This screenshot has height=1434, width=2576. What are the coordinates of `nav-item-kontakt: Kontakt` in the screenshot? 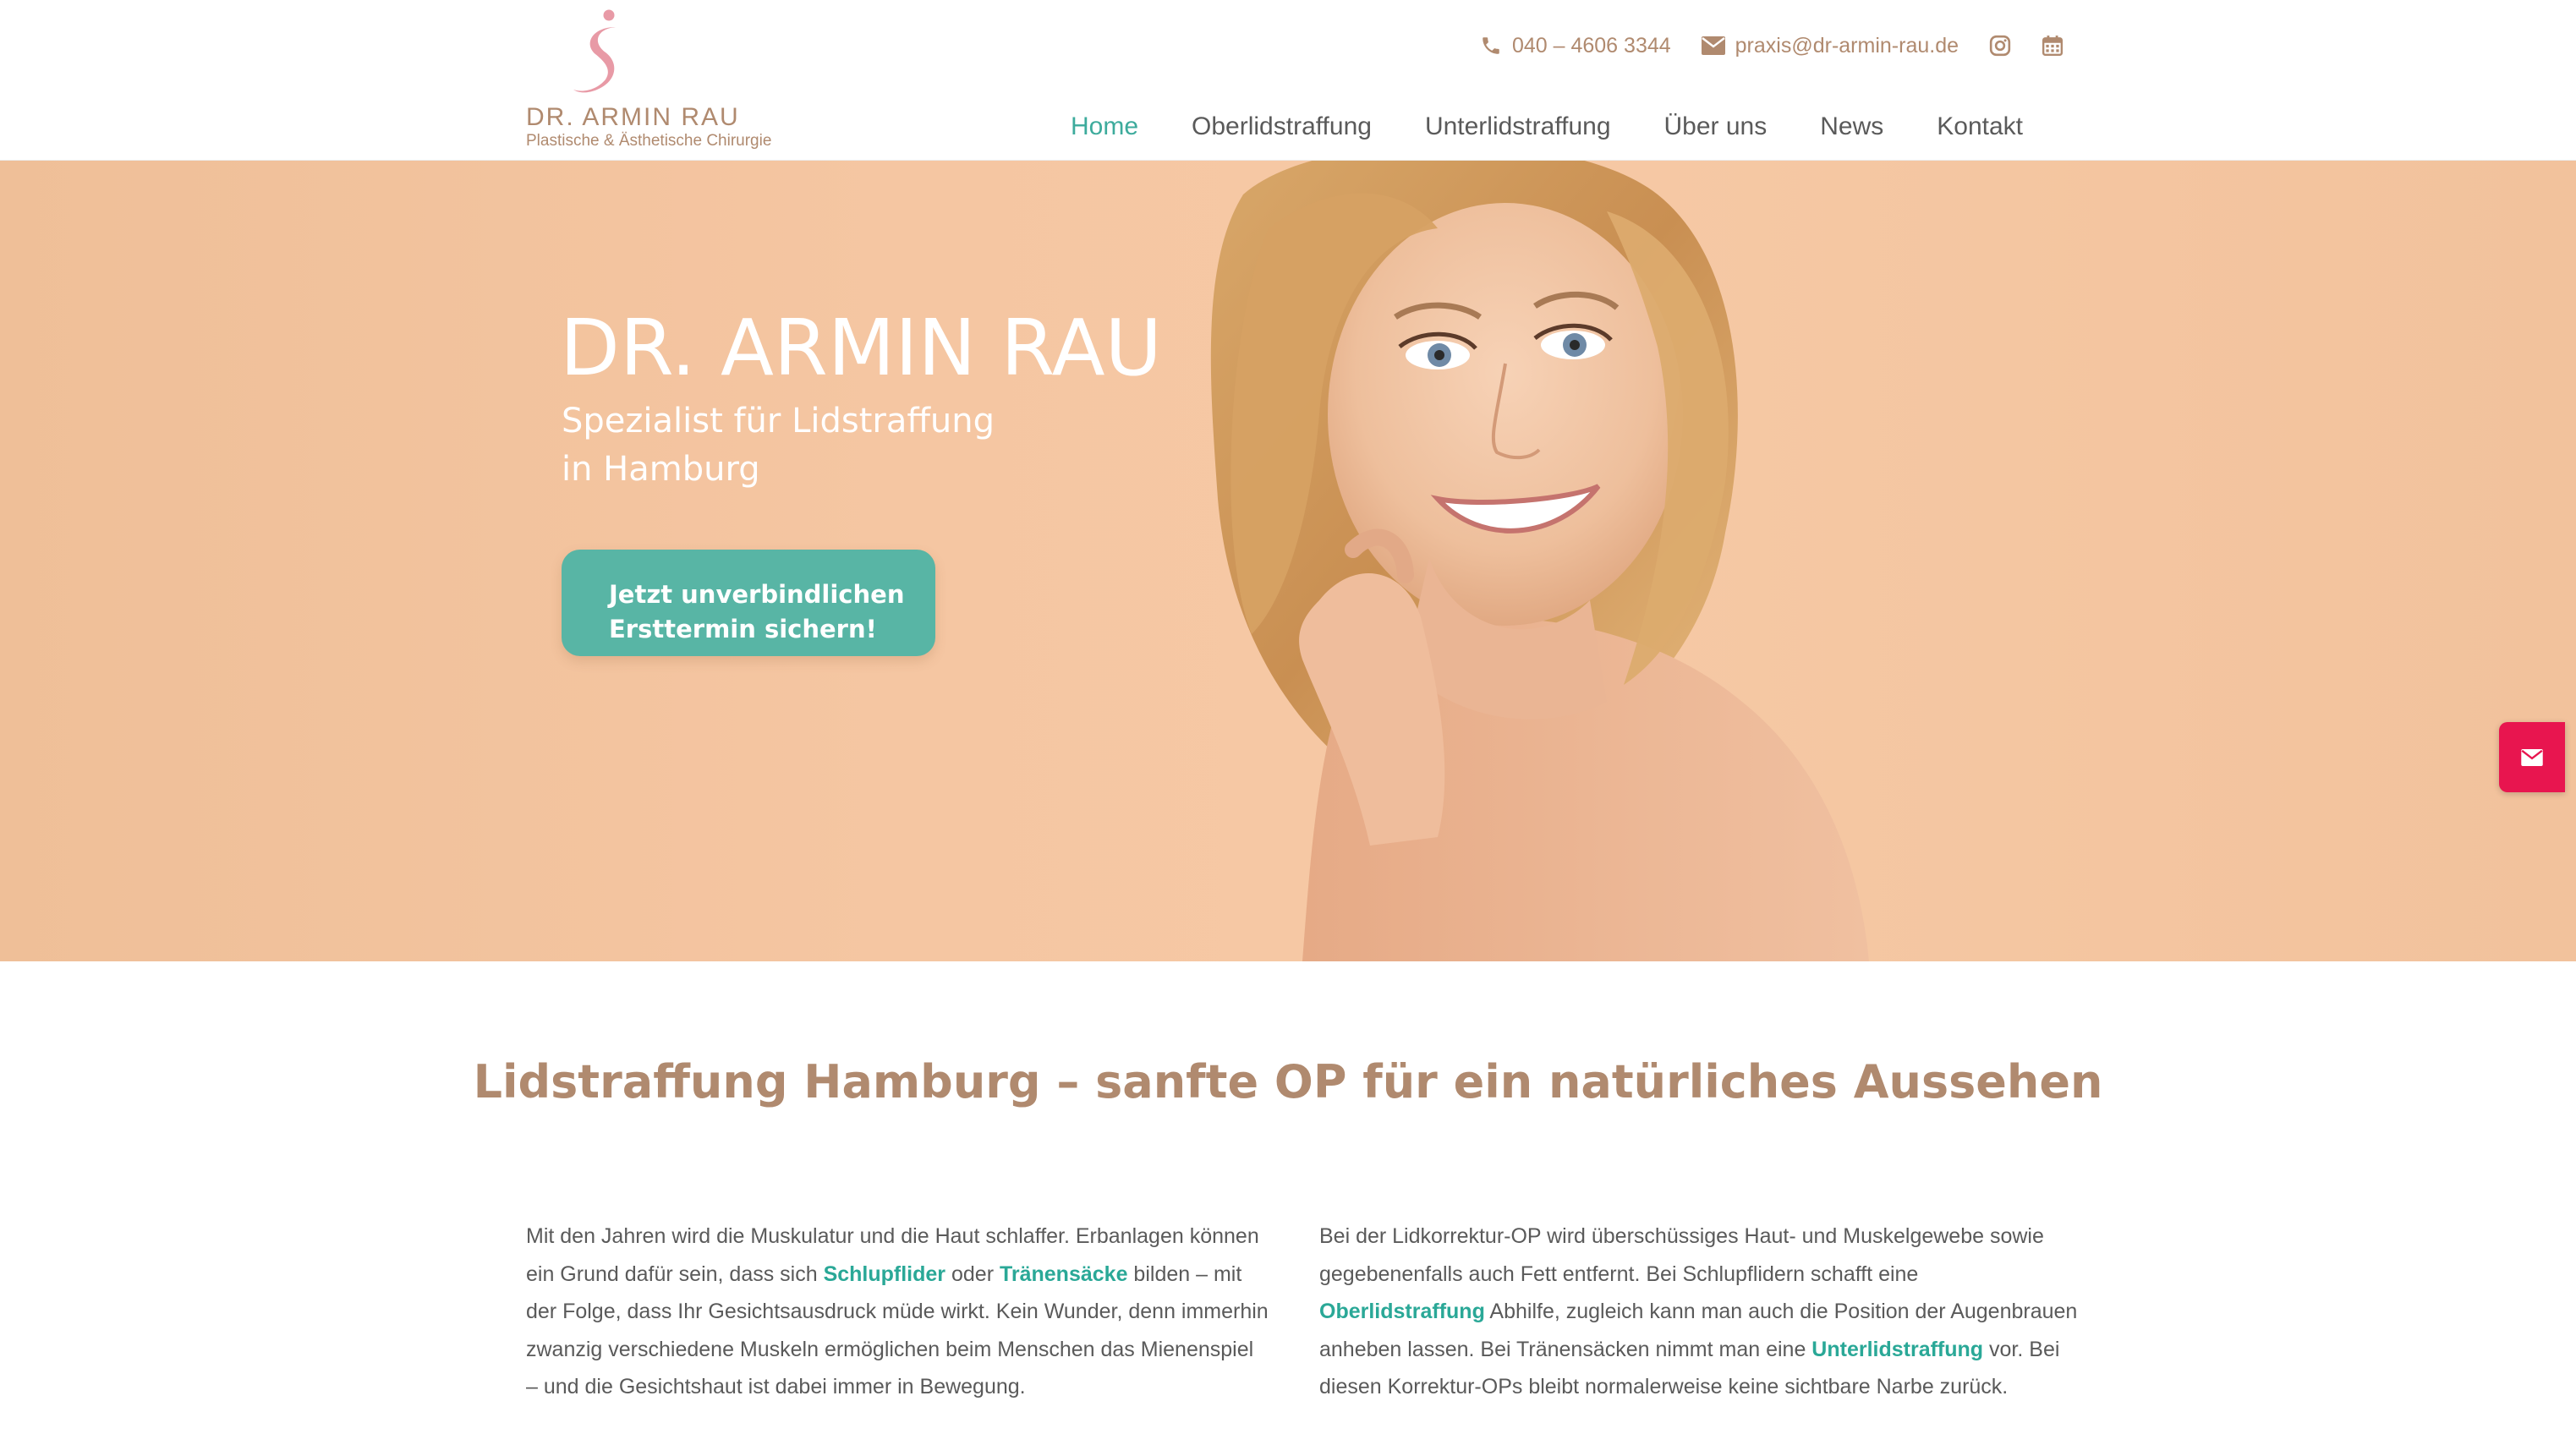 It's located at (1980, 126).